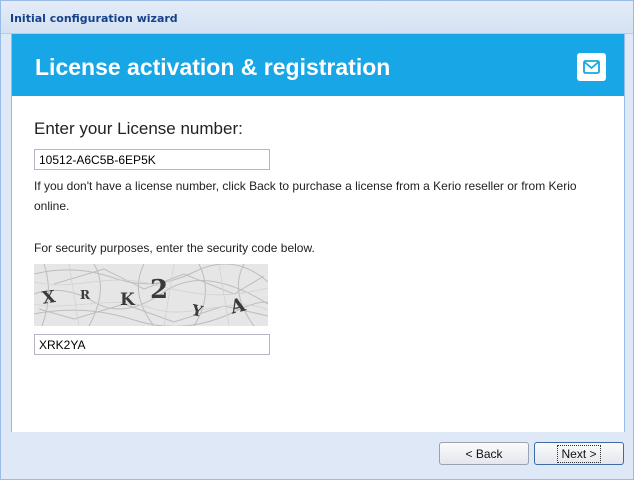  What do you see at coordinates (318, 452) in the screenshot?
I see `wizard-footer: < Back Next >` at bounding box center [318, 452].